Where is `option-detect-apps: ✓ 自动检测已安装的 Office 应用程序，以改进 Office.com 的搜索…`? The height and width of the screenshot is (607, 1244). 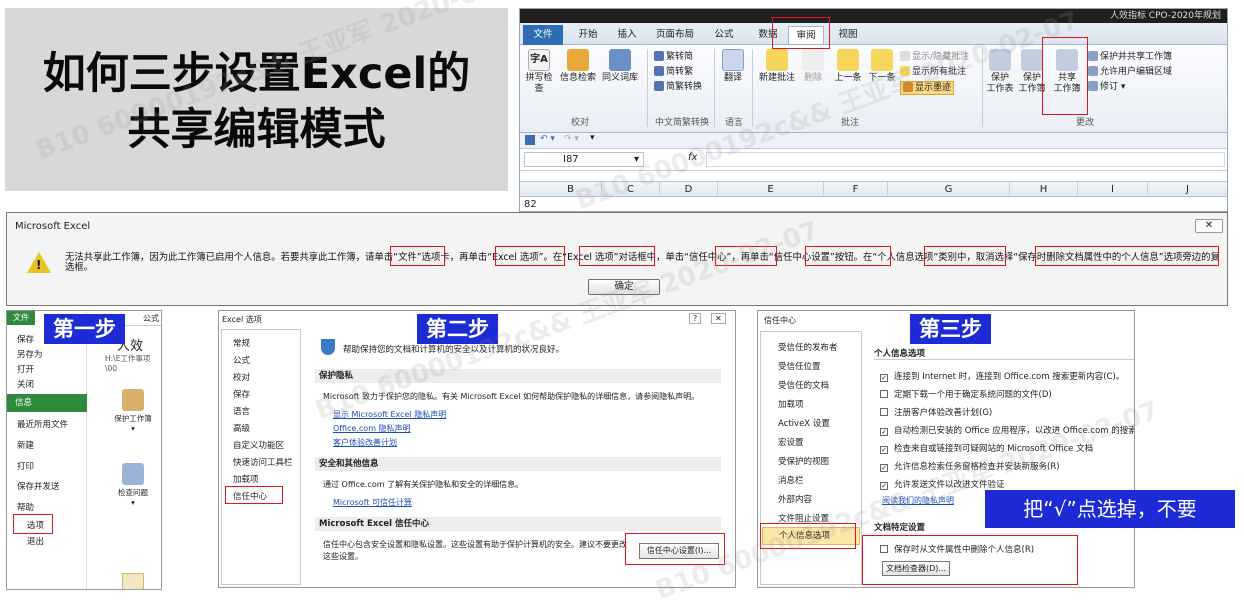
option-detect-apps: ✓ 自动检测已安装的 Office 应用程序，以改进 Office.com 的搜索… is located at coordinates (1007, 430).